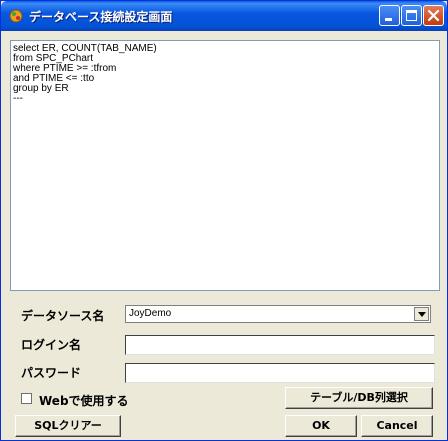 Image resolution: width=448 pixels, height=441 pixels. What do you see at coordinates (359, 398) in the screenshot?
I see `table-db-select-button: テーブル/DB列選択` at bounding box center [359, 398].